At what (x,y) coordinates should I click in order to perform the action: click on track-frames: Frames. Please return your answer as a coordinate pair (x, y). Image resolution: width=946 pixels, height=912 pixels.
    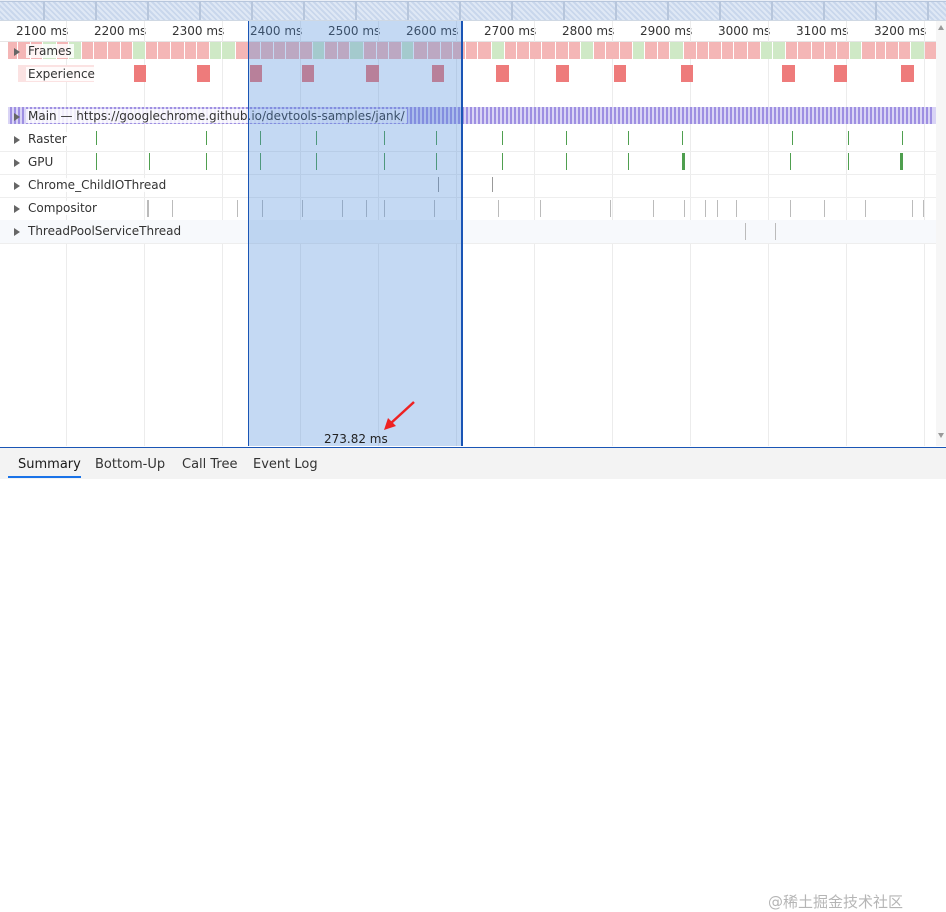
    Looking at the image, I should click on (468, 51).